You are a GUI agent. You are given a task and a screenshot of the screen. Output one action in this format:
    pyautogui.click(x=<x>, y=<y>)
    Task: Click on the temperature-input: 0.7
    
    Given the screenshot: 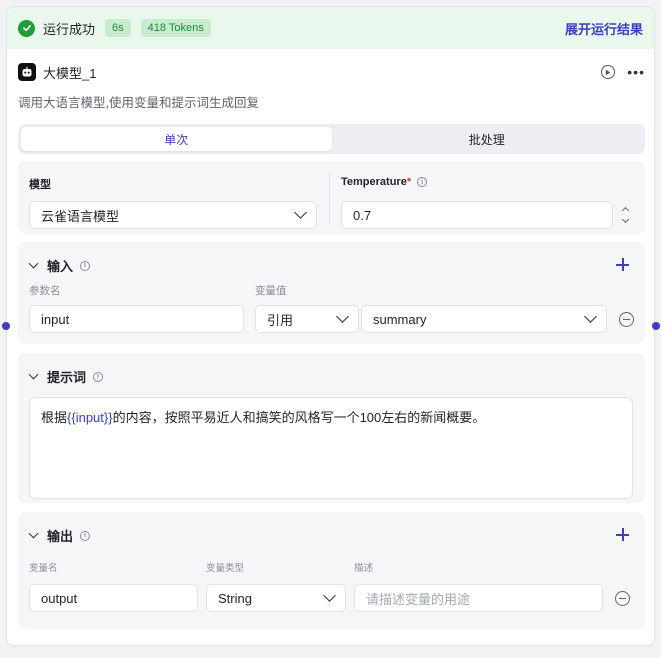 What is the action you would take?
    pyautogui.click(x=477, y=215)
    